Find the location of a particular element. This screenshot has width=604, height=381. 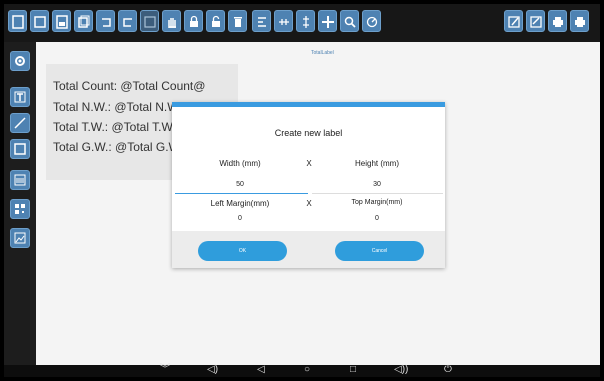

redo-icon is located at coordinates (127, 21).